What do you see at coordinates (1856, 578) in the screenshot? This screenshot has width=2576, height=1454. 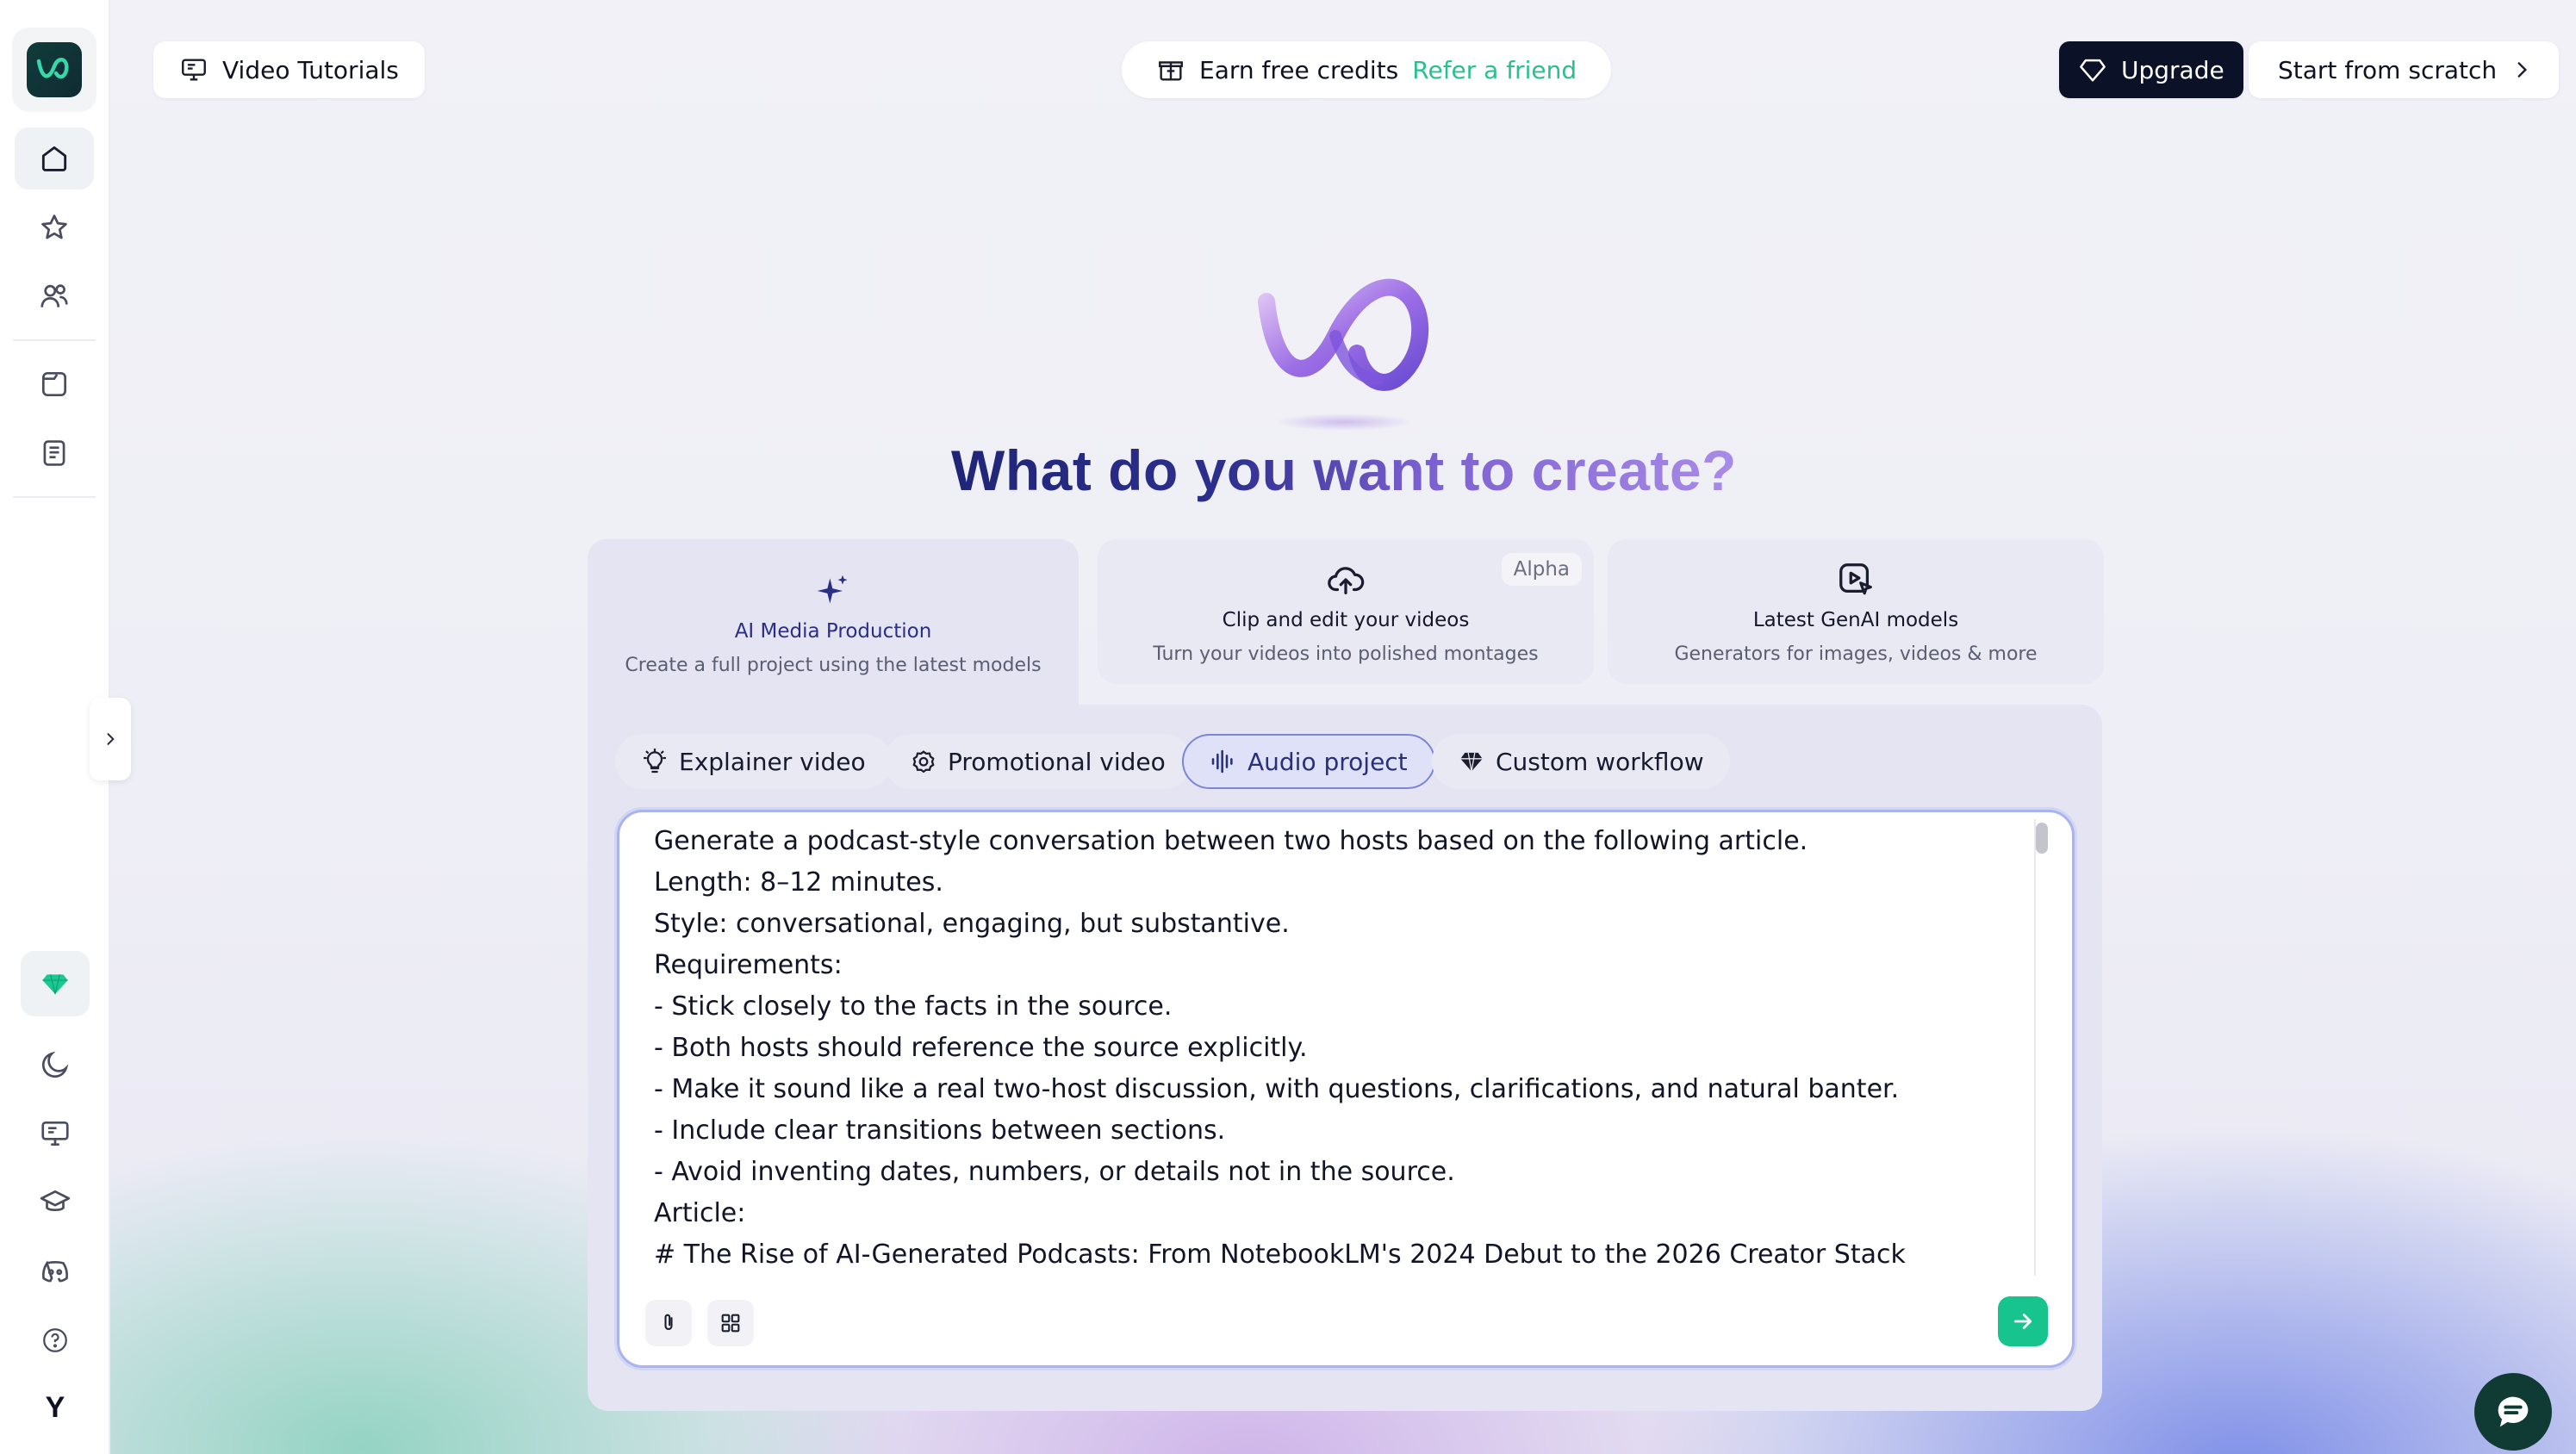 I see `play-cursor-icon` at bounding box center [1856, 578].